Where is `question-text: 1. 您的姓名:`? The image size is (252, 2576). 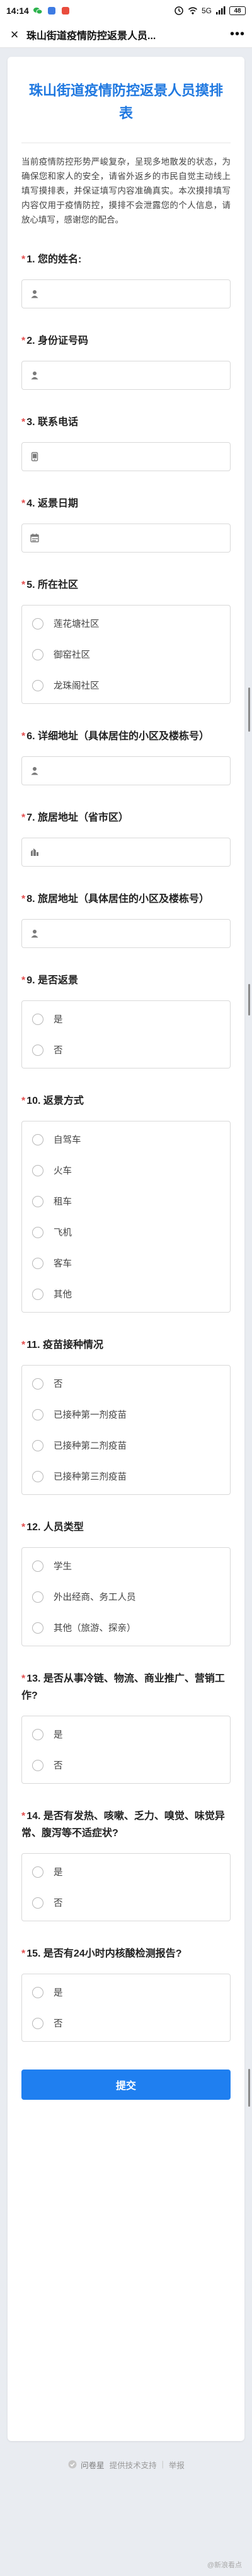 question-text: 1. 您的姓名: is located at coordinates (54, 259).